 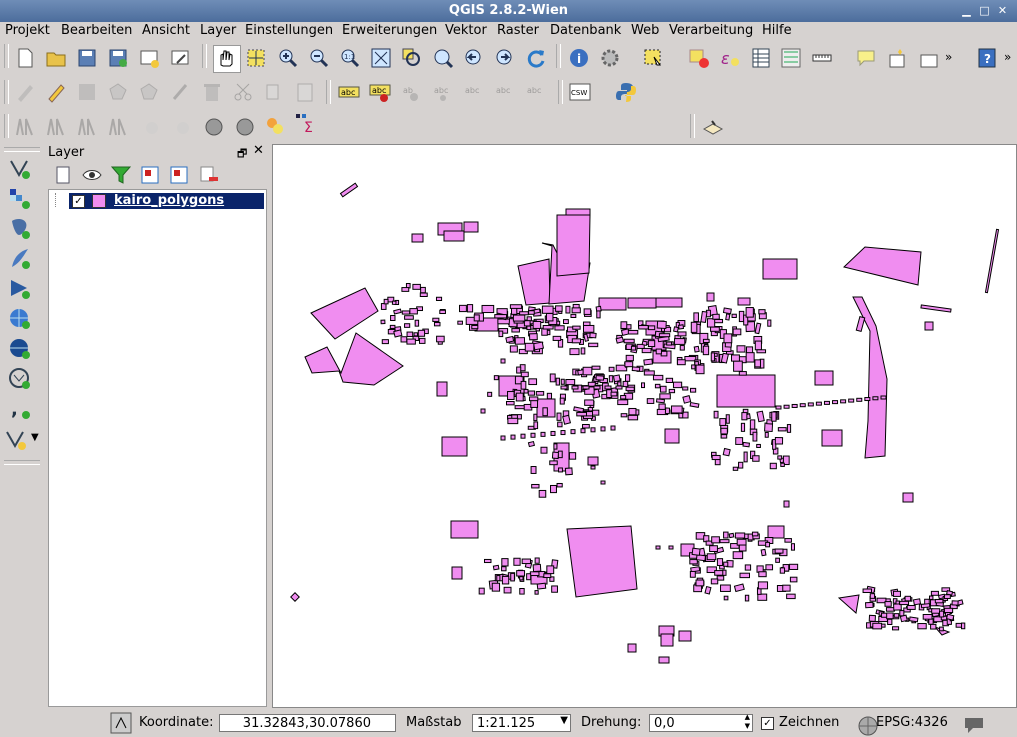 What do you see at coordinates (227, 59) in the screenshot?
I see `pan-icon` at bounding box center [227, 59].